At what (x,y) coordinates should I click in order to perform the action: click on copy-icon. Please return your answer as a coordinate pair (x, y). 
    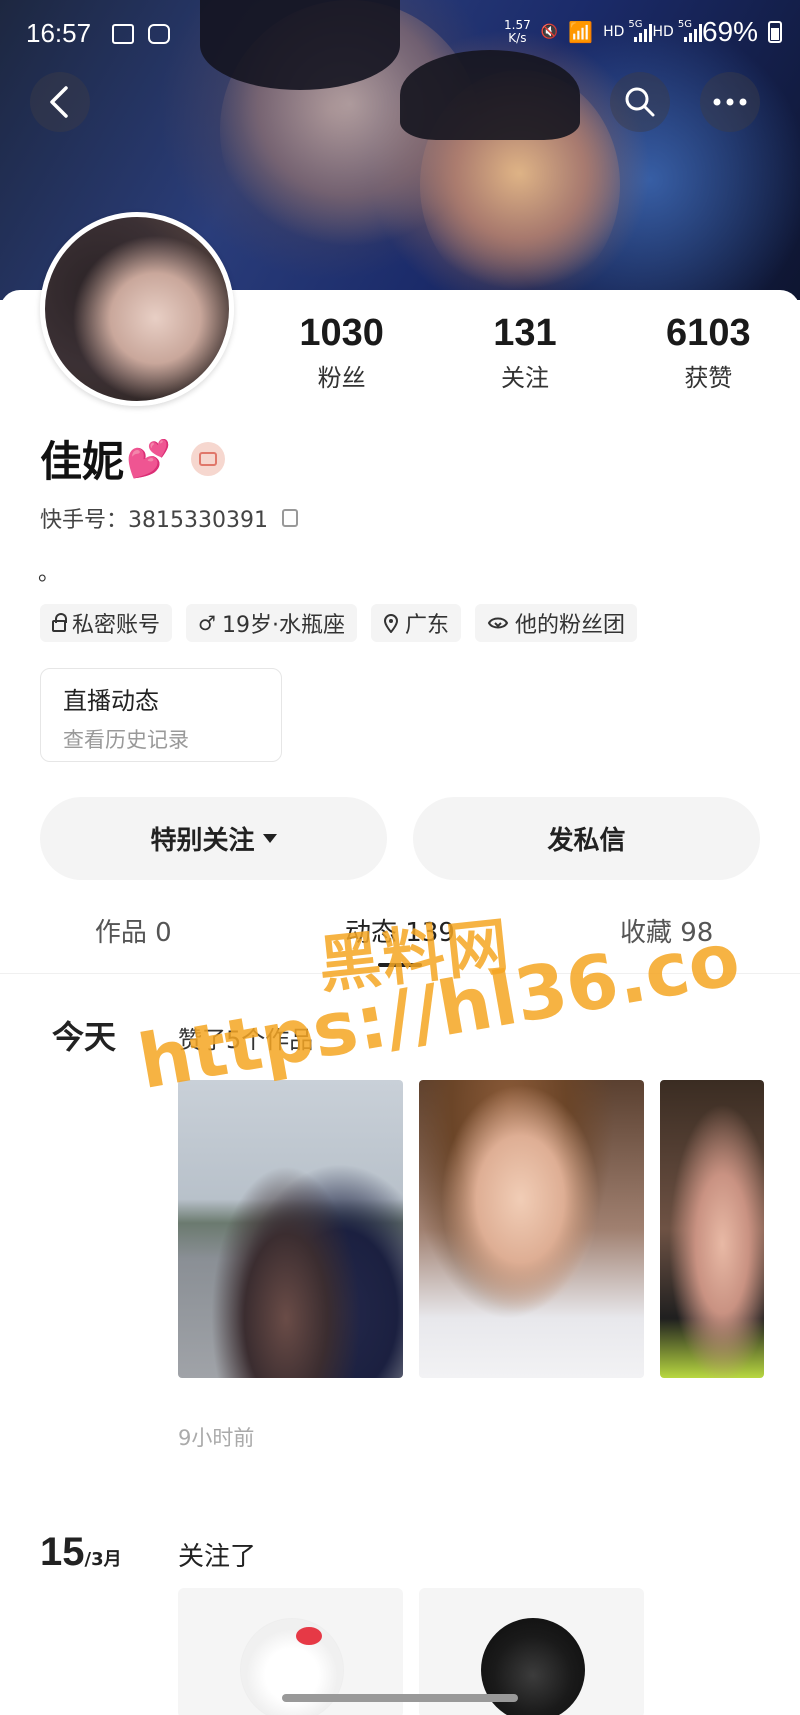
    Looking at the image, I should click on (287, 522).